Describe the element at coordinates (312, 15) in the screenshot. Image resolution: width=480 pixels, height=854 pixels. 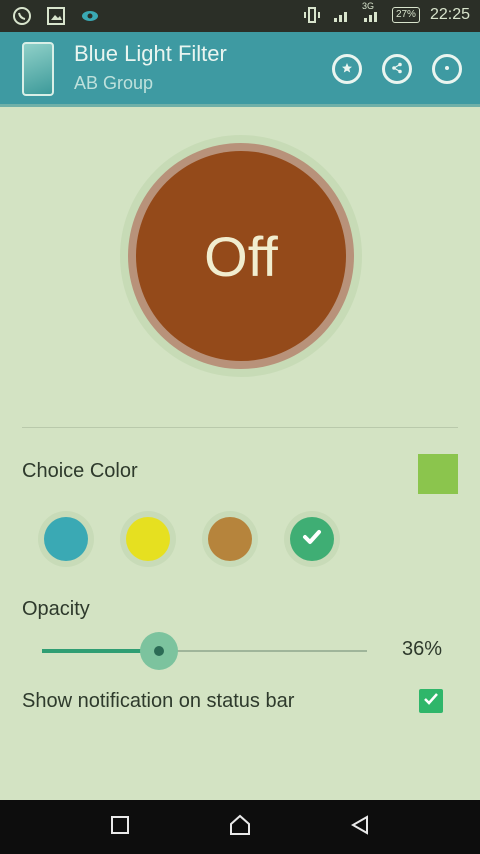
I see `vibrate-icon` at that location.